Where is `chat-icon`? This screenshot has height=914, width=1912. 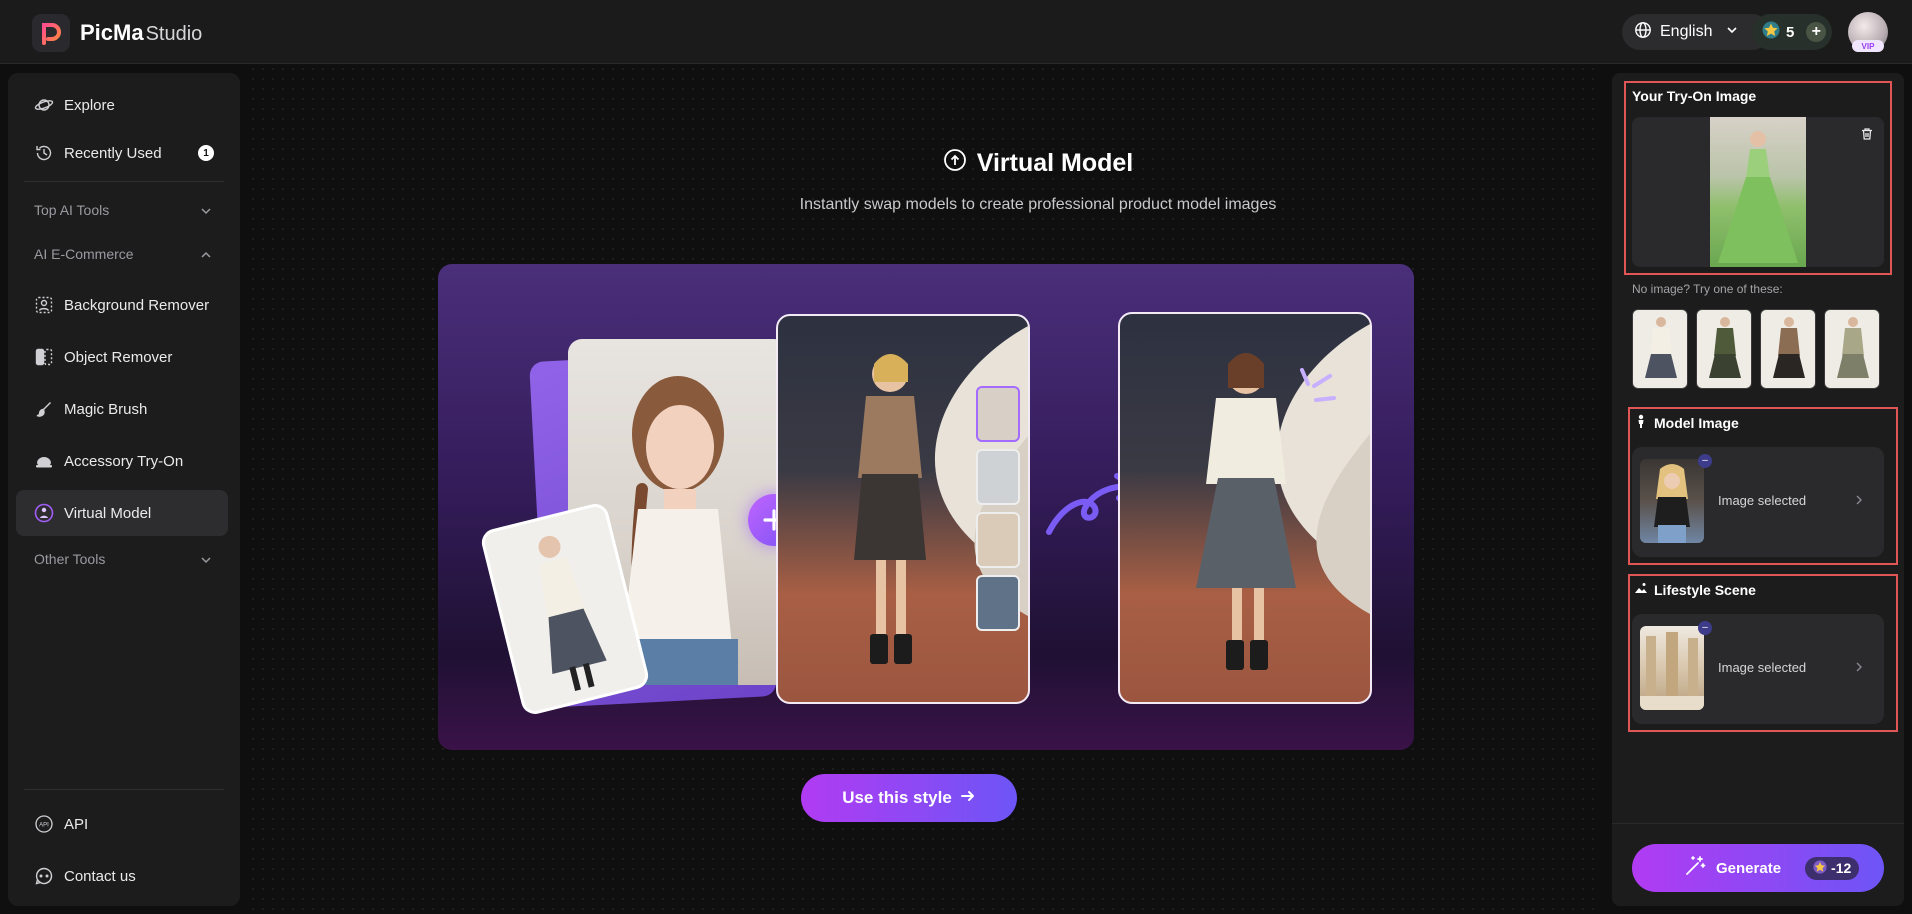 chat-icon is located at coordinates (44, 876).